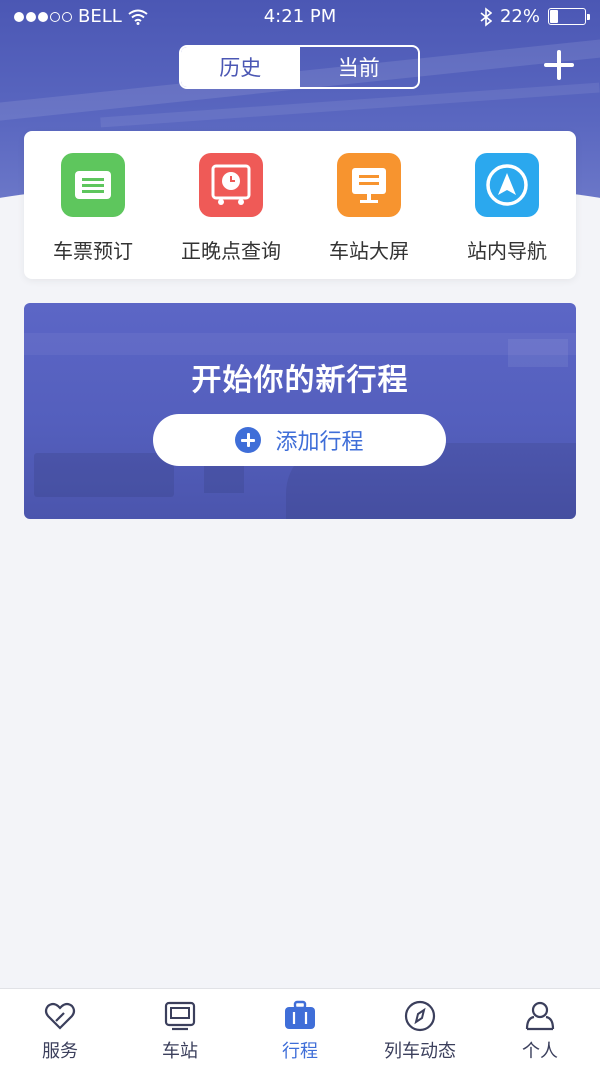  I want to click on ticket-booking-label: 车票预订, so click(93, 251).